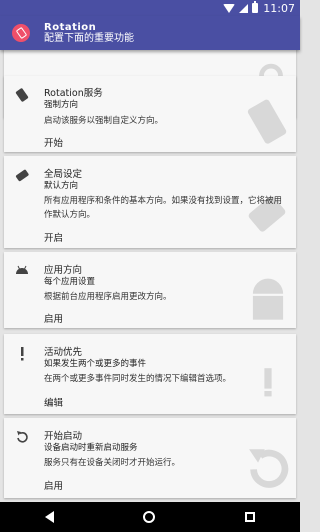 This screenshot has height=532, width=320. I want to click on card-subtitle: 强制方向, so click(61, 105).